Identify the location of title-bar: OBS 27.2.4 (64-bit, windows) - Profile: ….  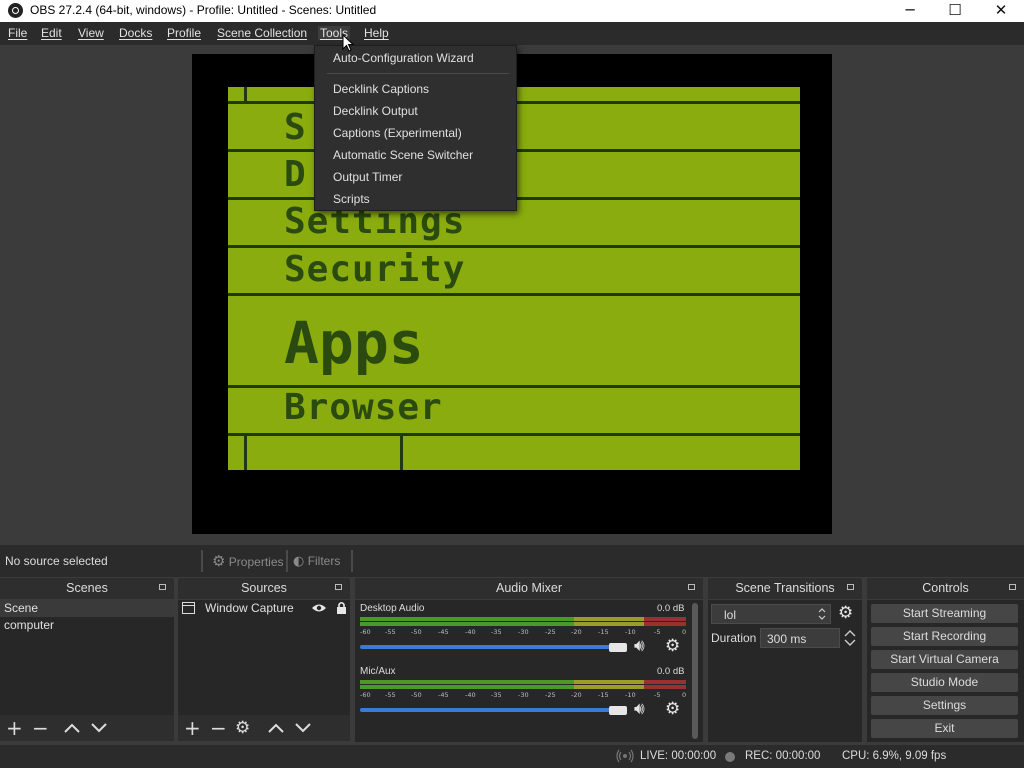
(512, 11).